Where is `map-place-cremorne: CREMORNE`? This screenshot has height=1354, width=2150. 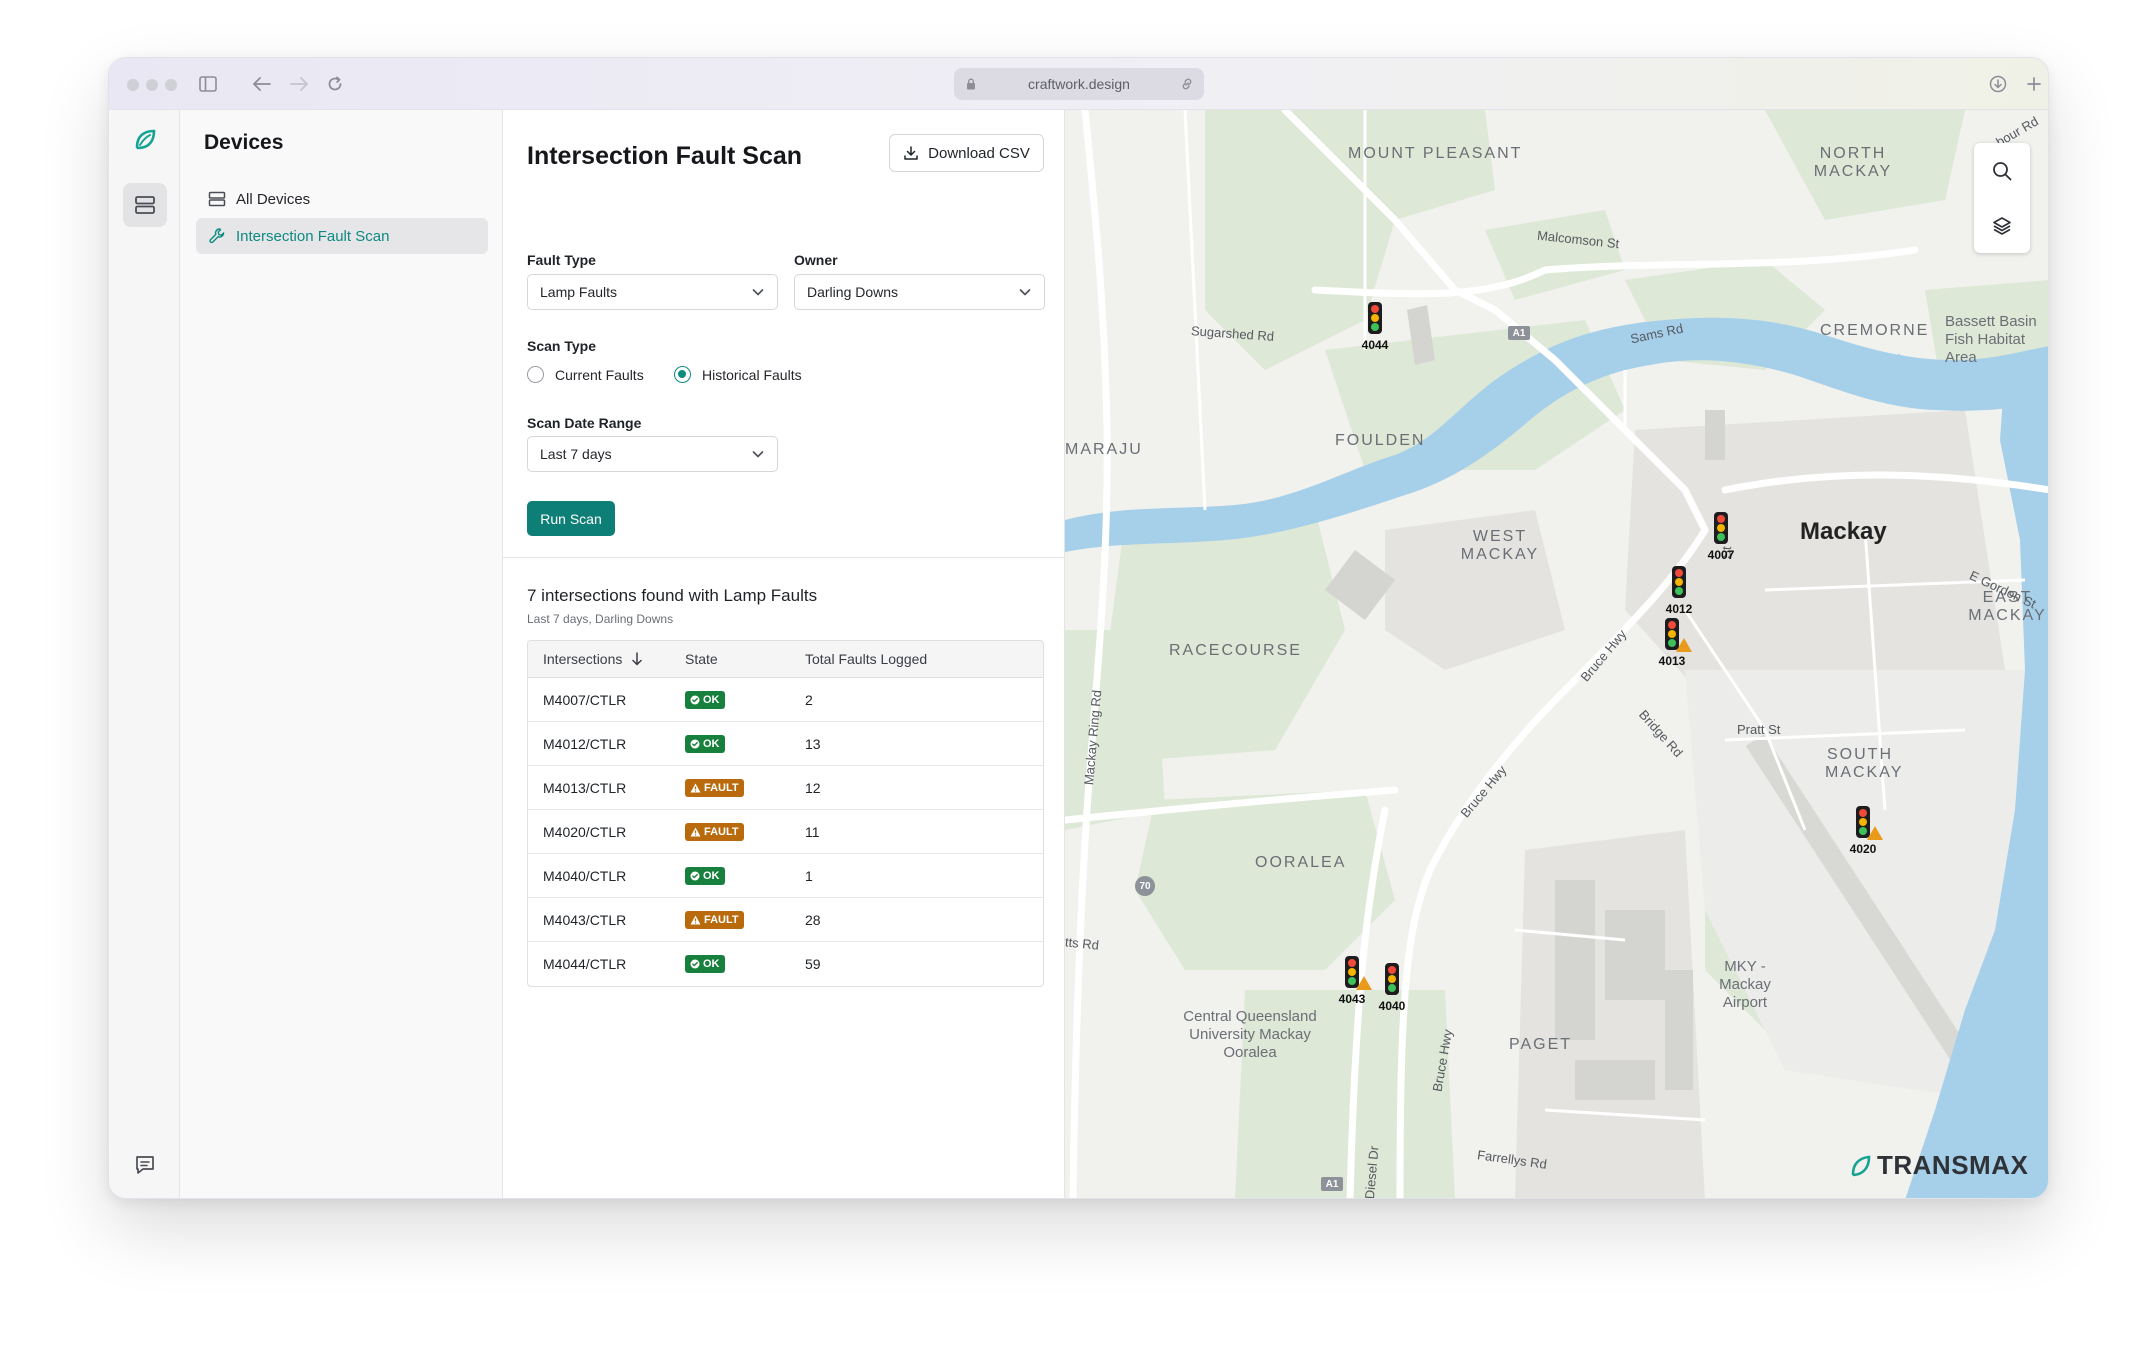
map-place-cremorne: CREMORNE is located at coordinates (1875, 330).